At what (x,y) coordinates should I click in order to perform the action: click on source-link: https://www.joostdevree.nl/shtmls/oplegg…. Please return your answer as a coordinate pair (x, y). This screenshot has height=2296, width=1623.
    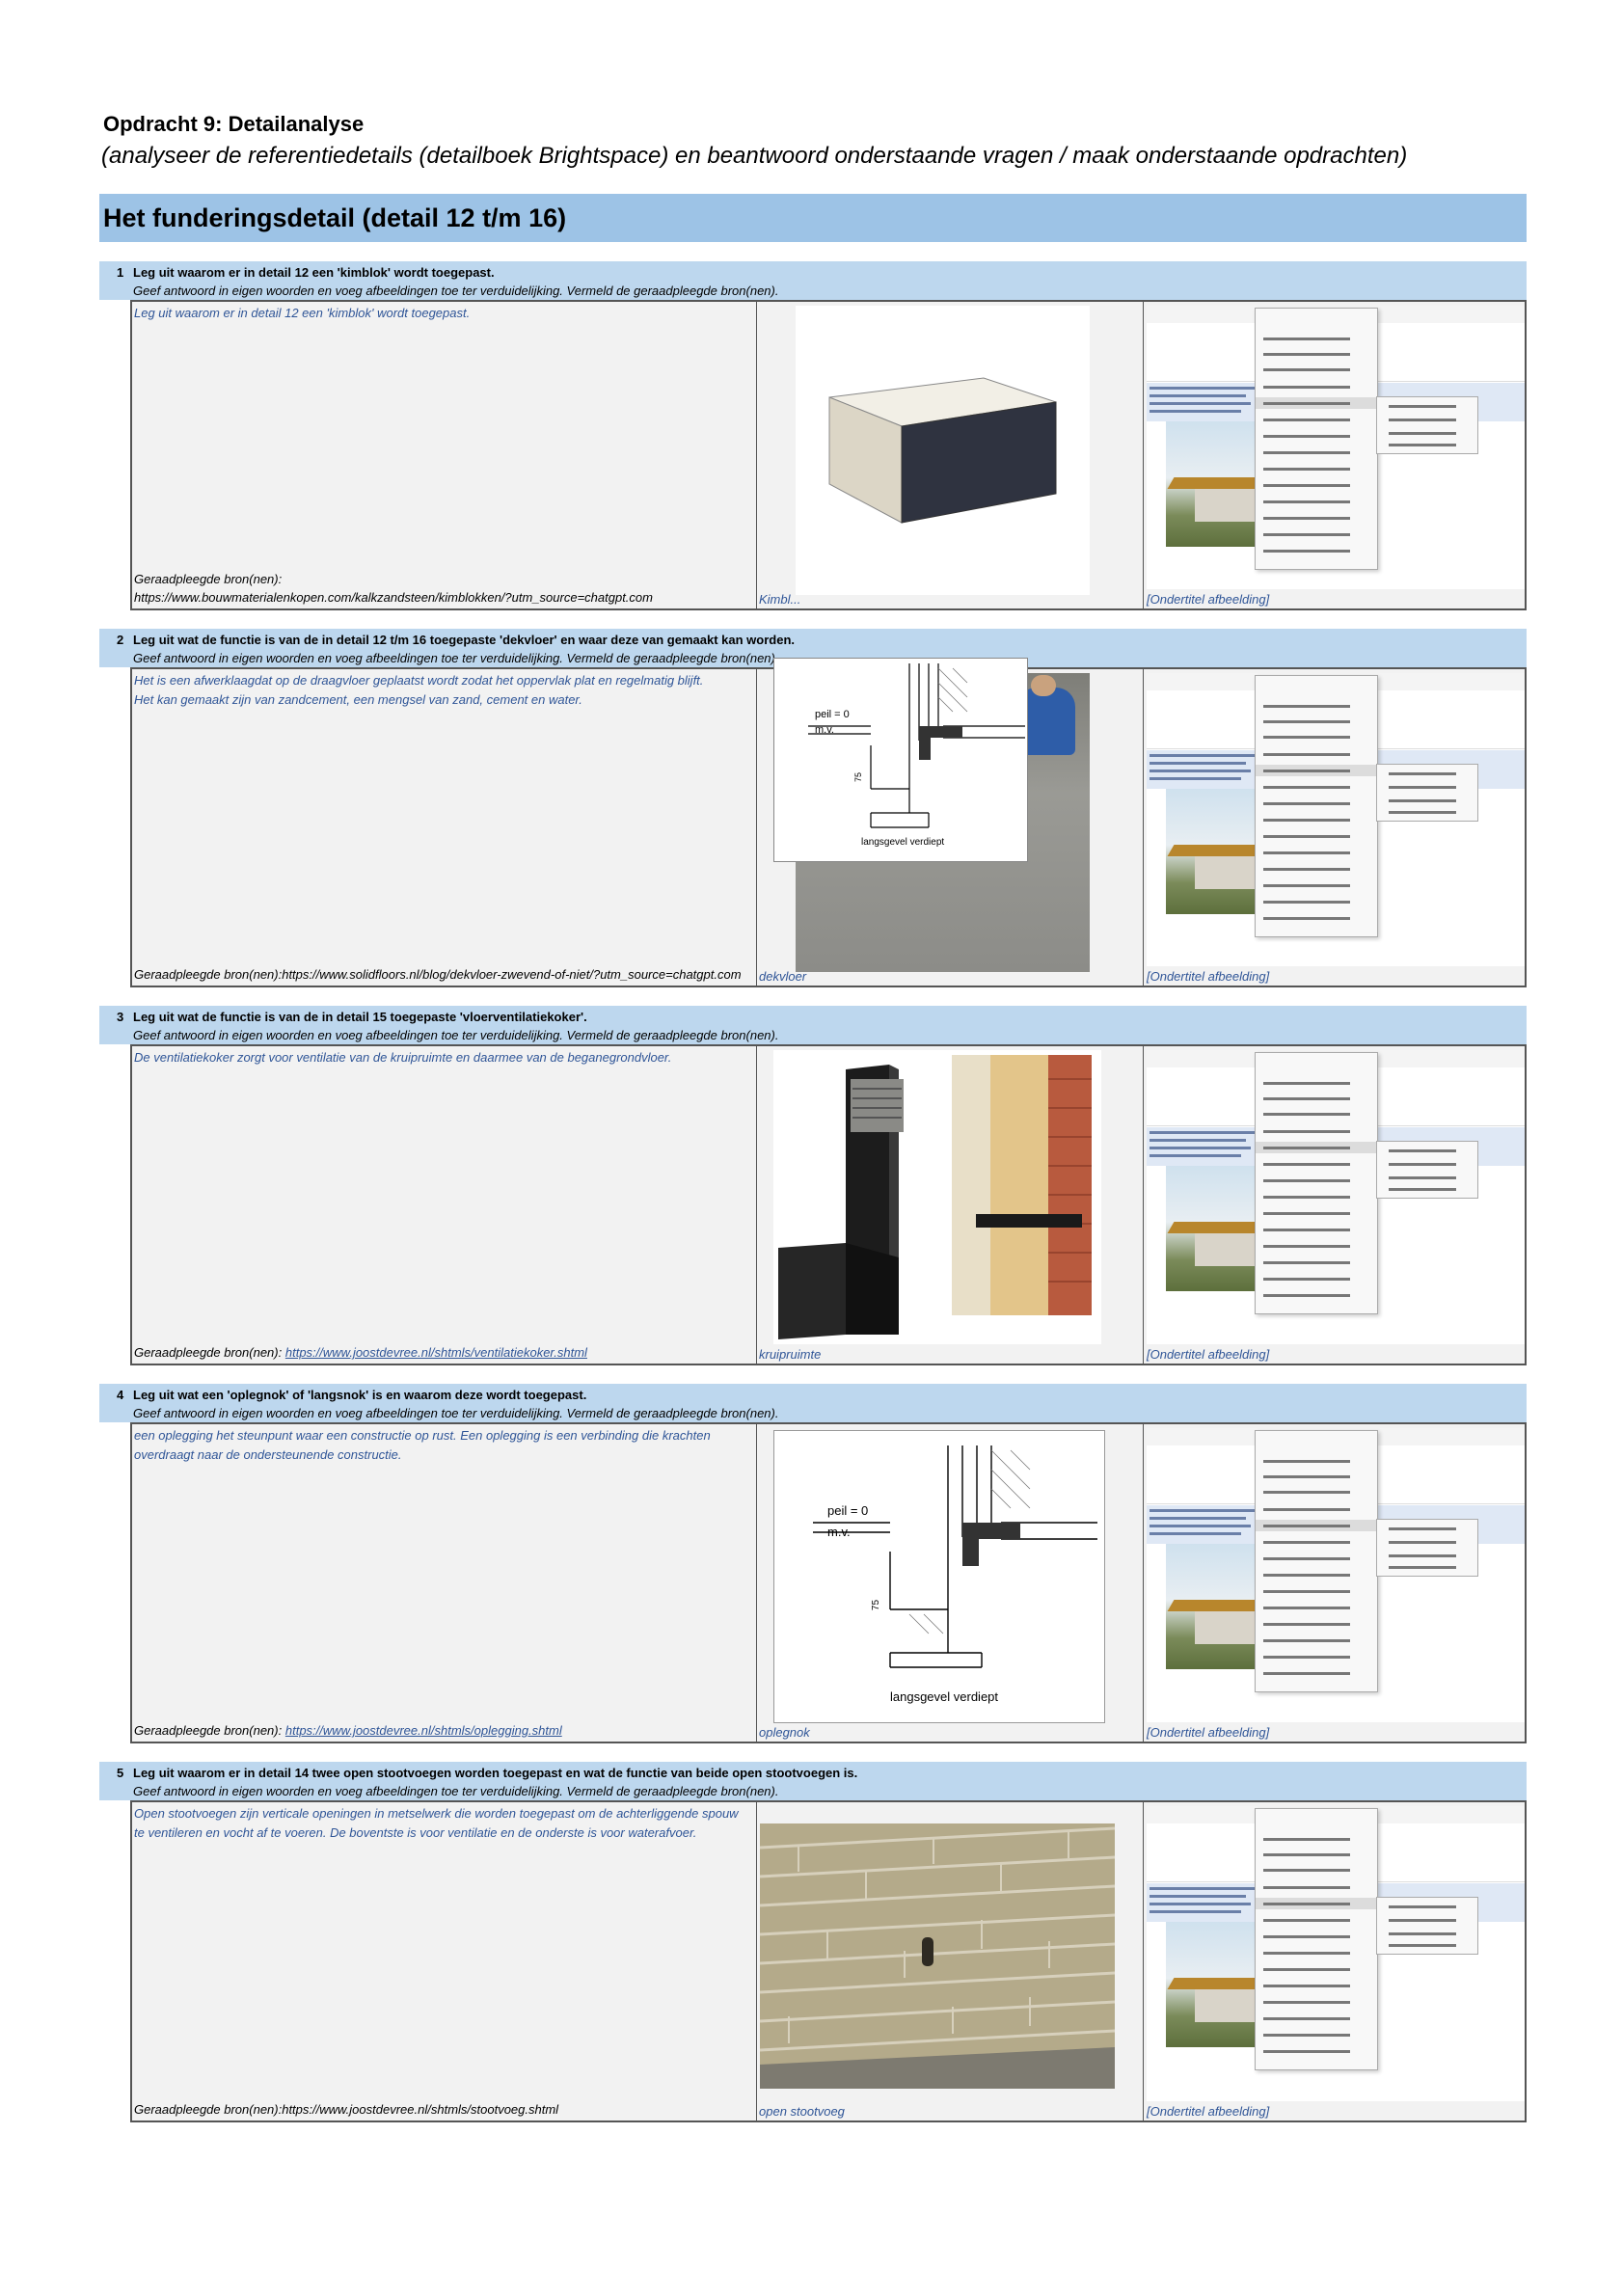
    Looking at the image, I should click on (423, 1730).